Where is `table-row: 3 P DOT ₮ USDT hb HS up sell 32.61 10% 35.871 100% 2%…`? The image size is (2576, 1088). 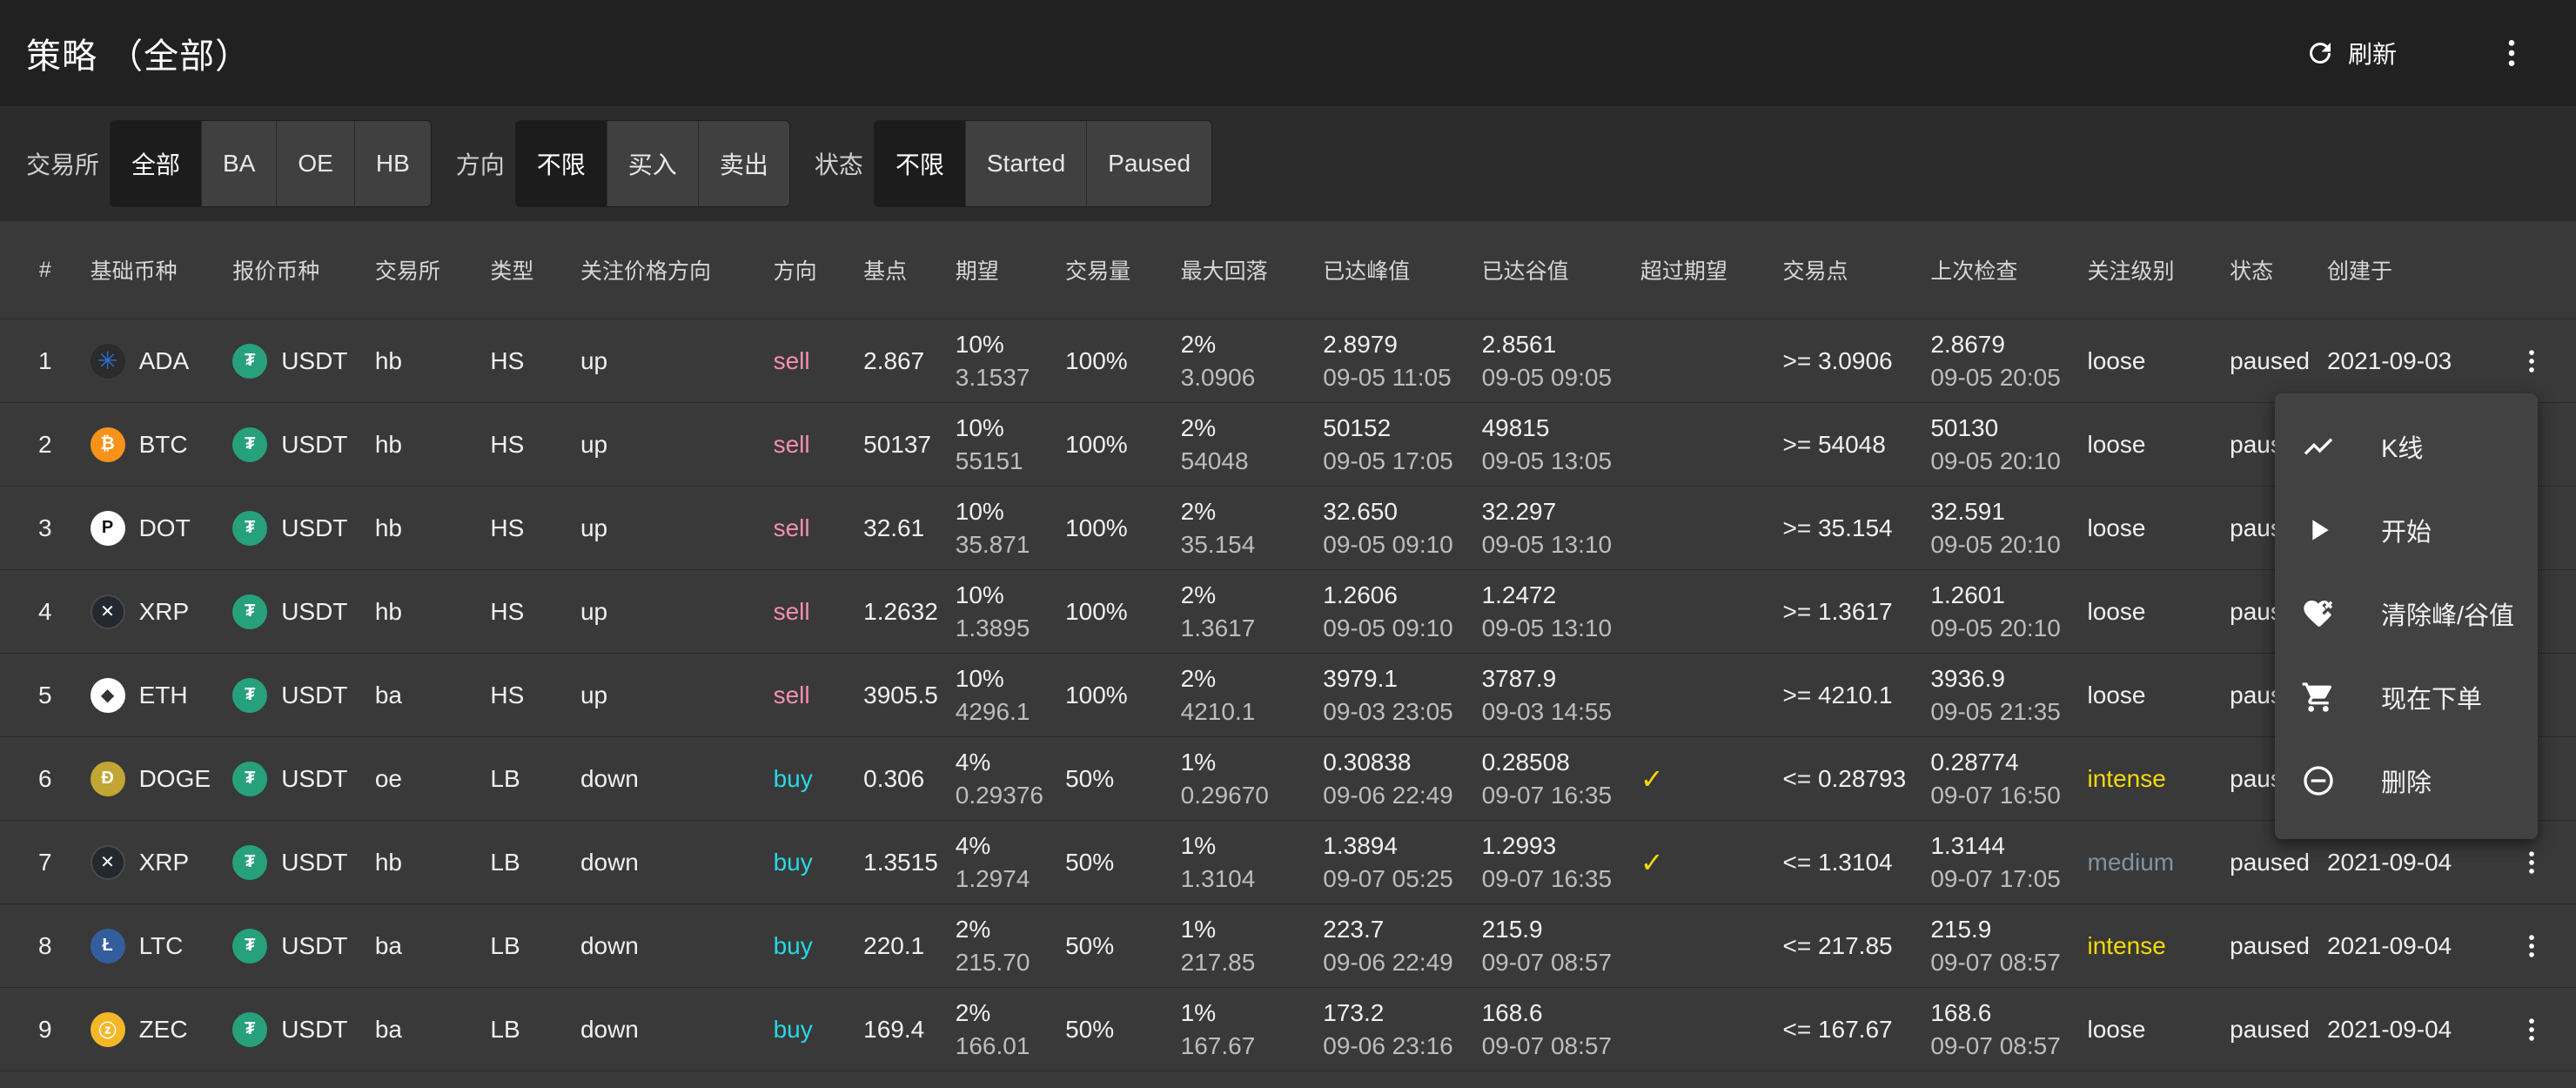 table-row: 3 P DOT ₮ USDT hb HS up sell 32.61 10% 35.871 100% 2%… is located at coordinates (1288, 528).